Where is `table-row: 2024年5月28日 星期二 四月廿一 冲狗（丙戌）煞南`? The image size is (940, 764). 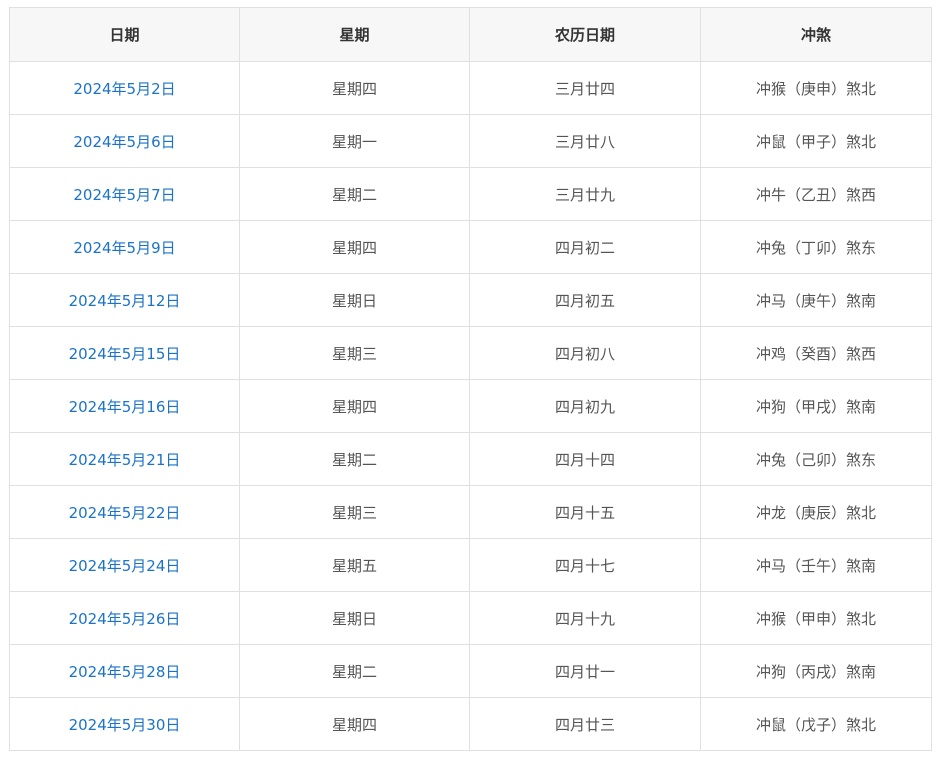 table-row: 2024年5月28日 星期二 四月廿一 冲狗（丙戌）煞南 is located at coordinates (470, 671).